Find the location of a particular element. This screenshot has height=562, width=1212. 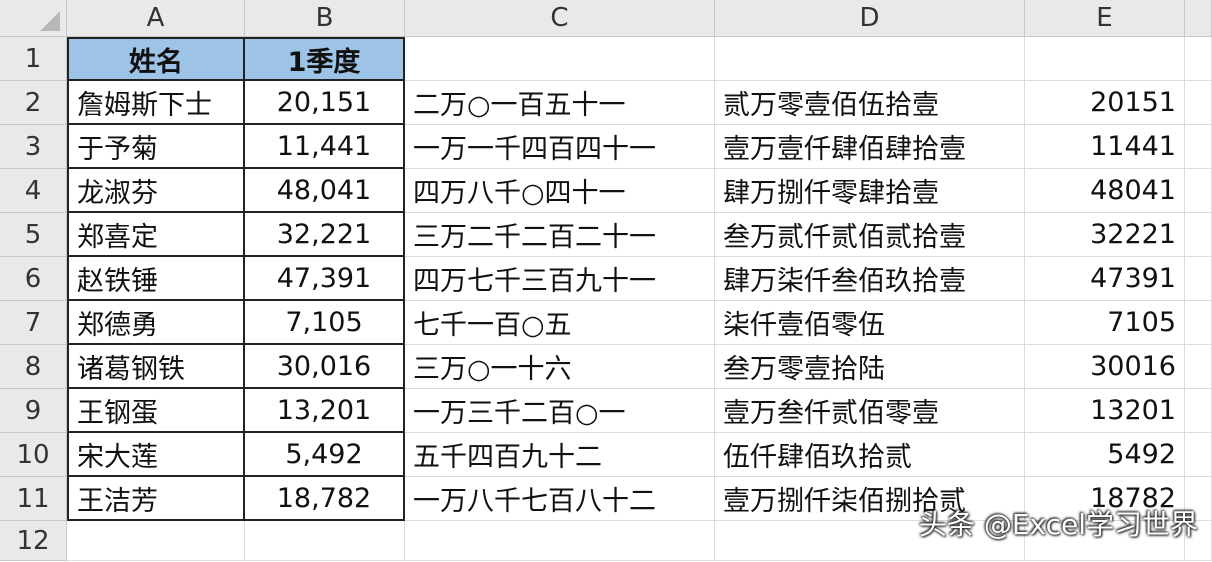

cell-a1: 姓名 is located at coordinates (156, 59).